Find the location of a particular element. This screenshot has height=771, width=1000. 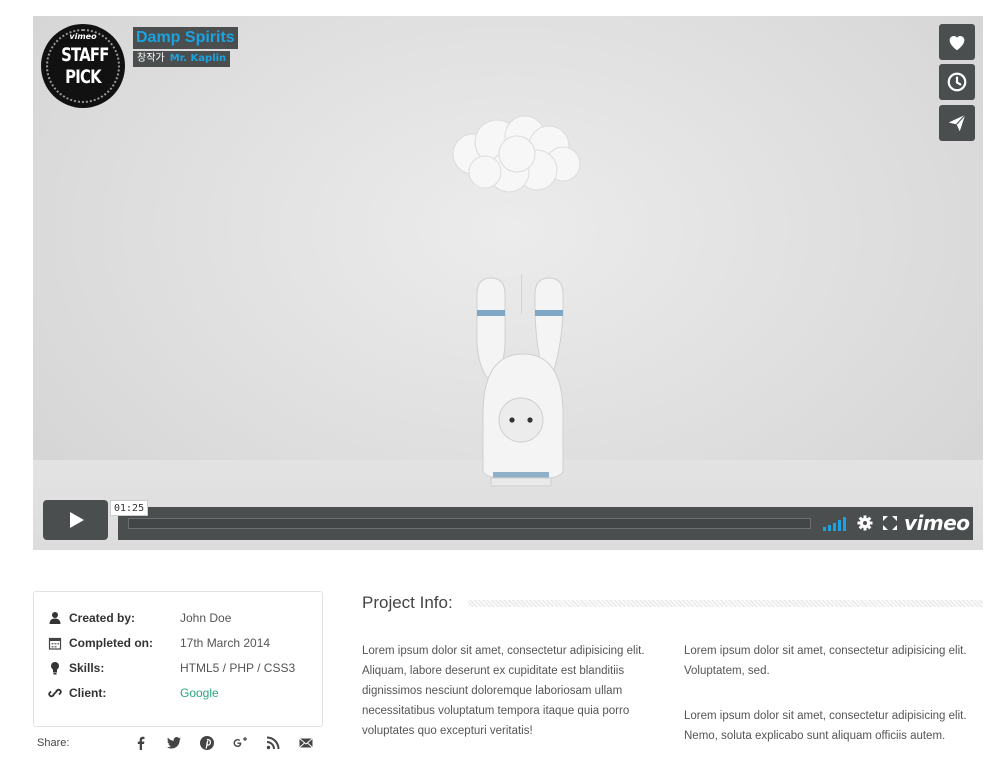

staff-pick-badge: vimeo STAFF PICK is located at coordinates (83, 66).